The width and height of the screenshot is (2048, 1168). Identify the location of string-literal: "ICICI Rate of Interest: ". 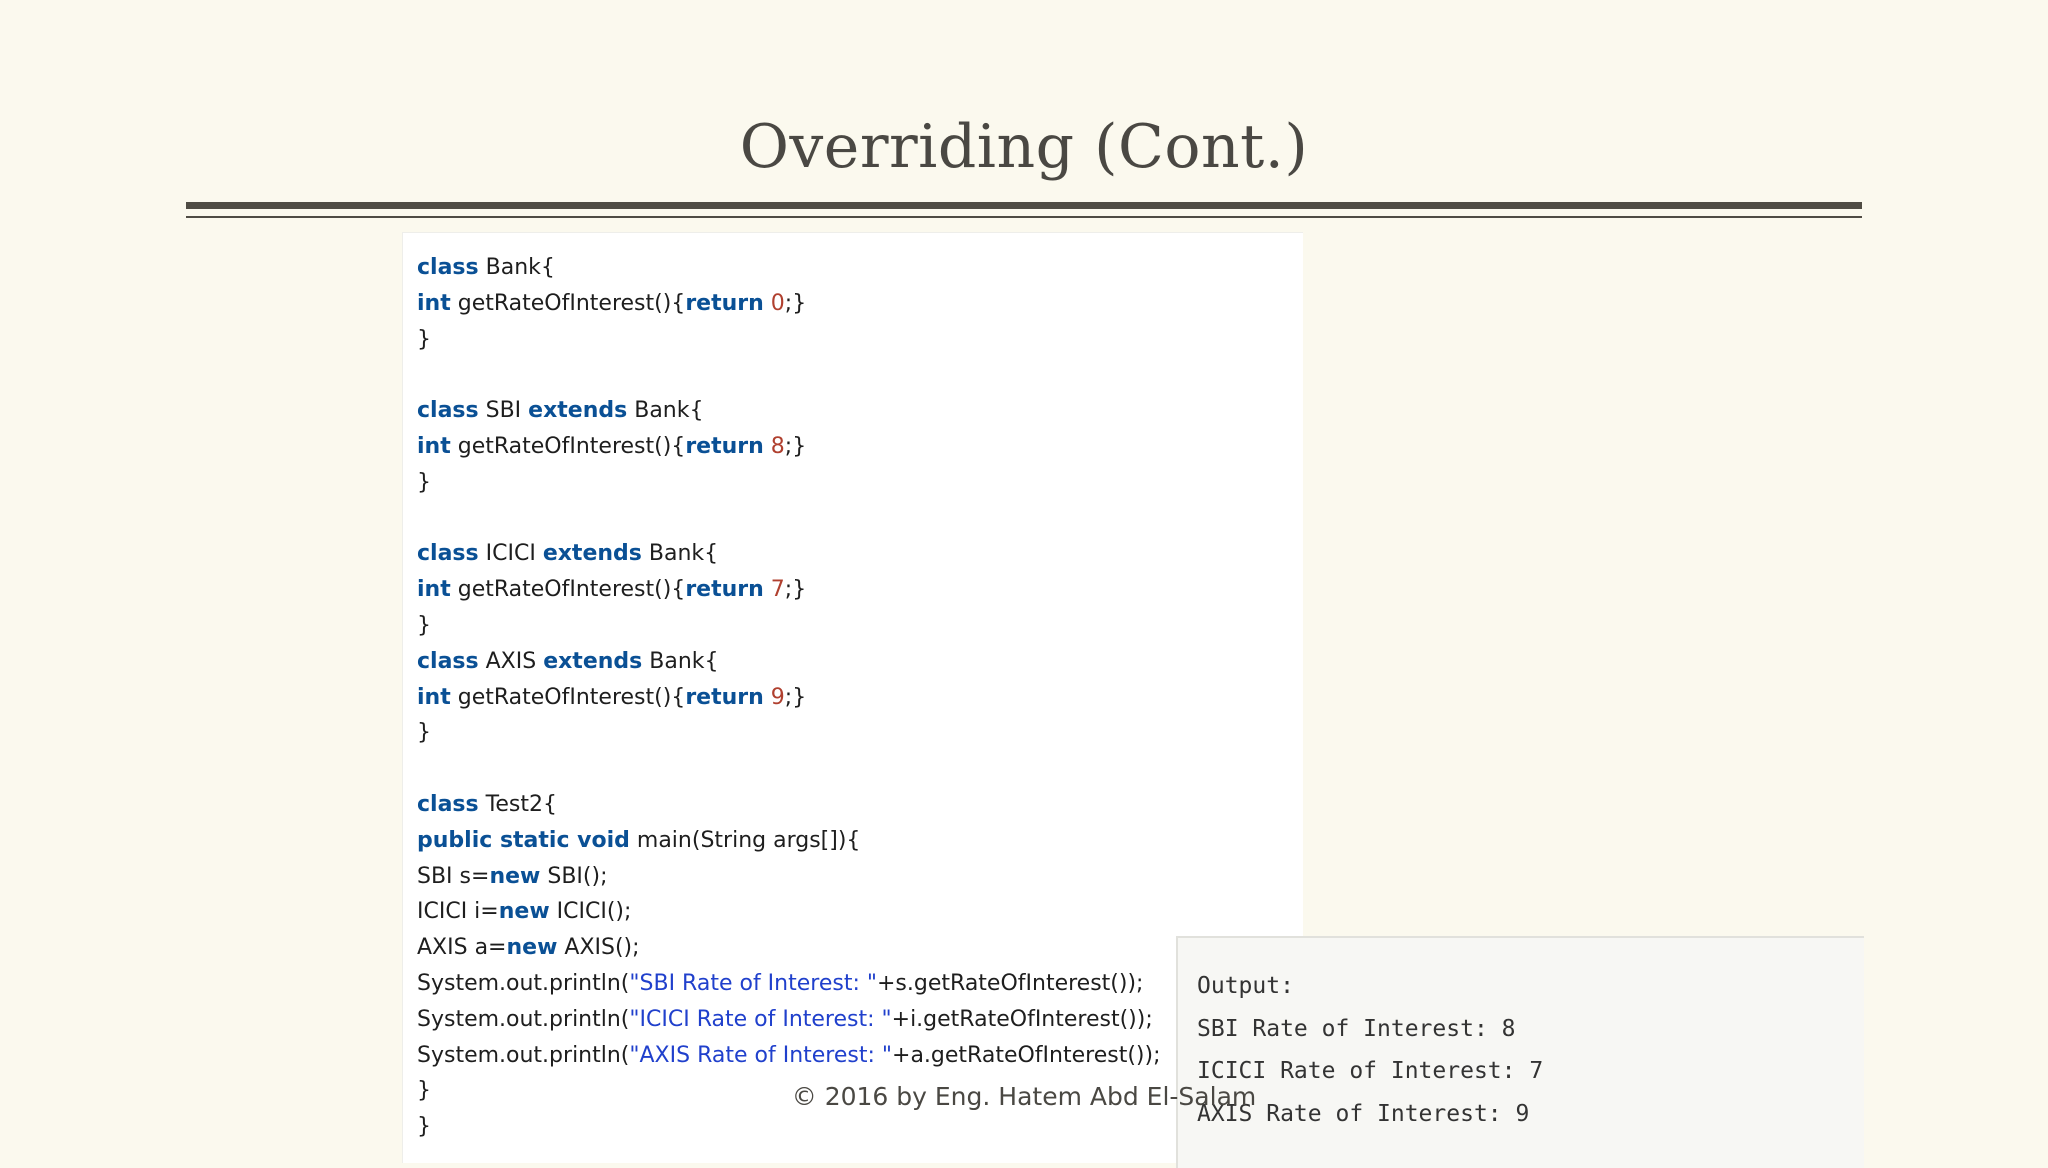
(760, 1019).